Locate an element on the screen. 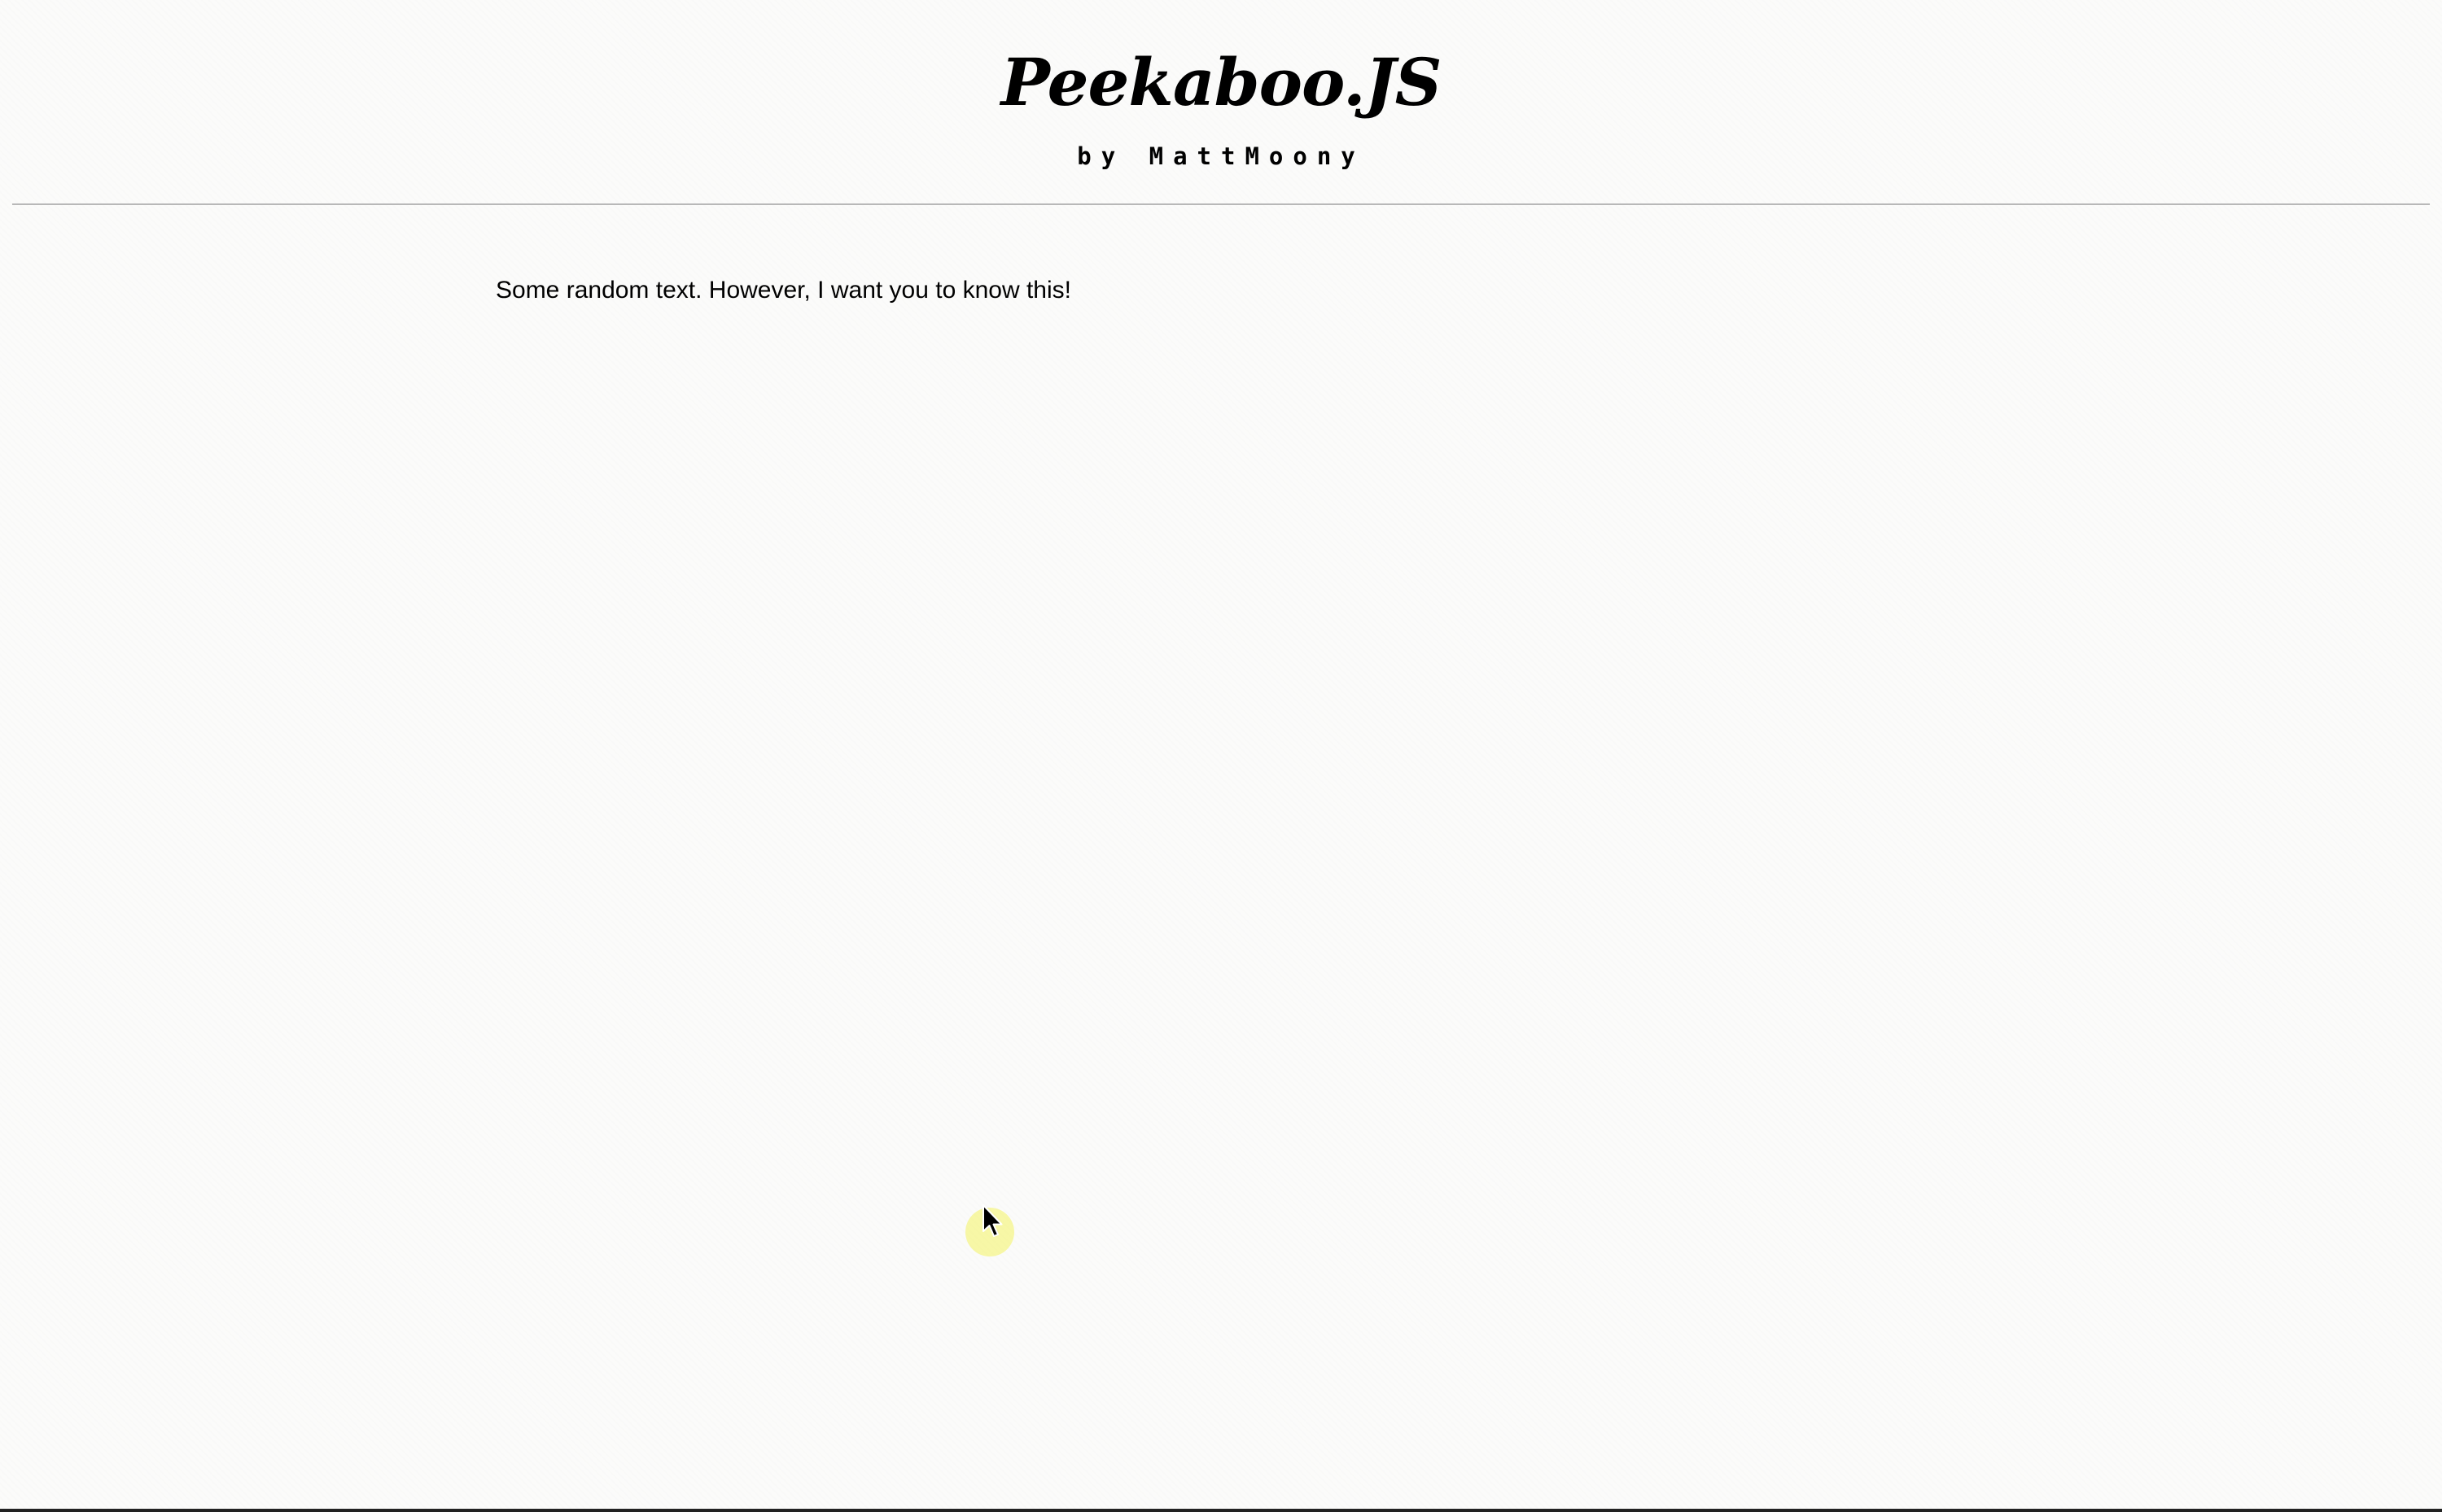 The image size is (2442, 1512). author-byline: by MattMoony is located at coordinates (1221, 156).